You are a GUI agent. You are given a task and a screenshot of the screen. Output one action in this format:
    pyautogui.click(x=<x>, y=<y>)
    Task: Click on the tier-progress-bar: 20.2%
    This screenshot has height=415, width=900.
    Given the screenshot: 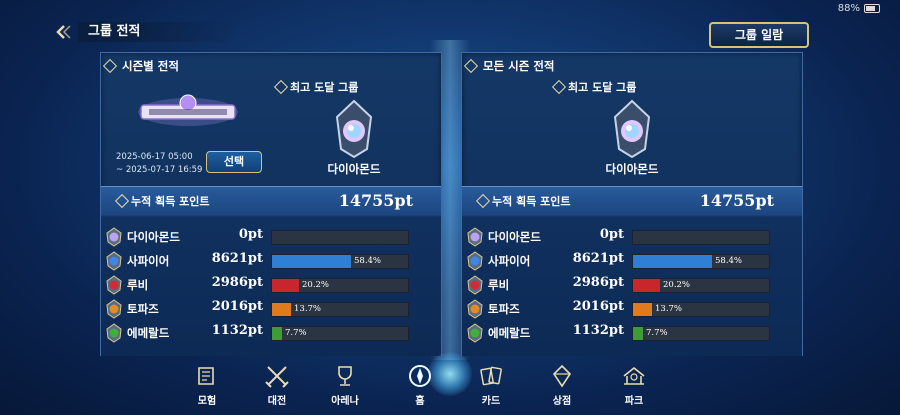 What is the action you would take?
    pyautogui.click(x=701, y=285)
    